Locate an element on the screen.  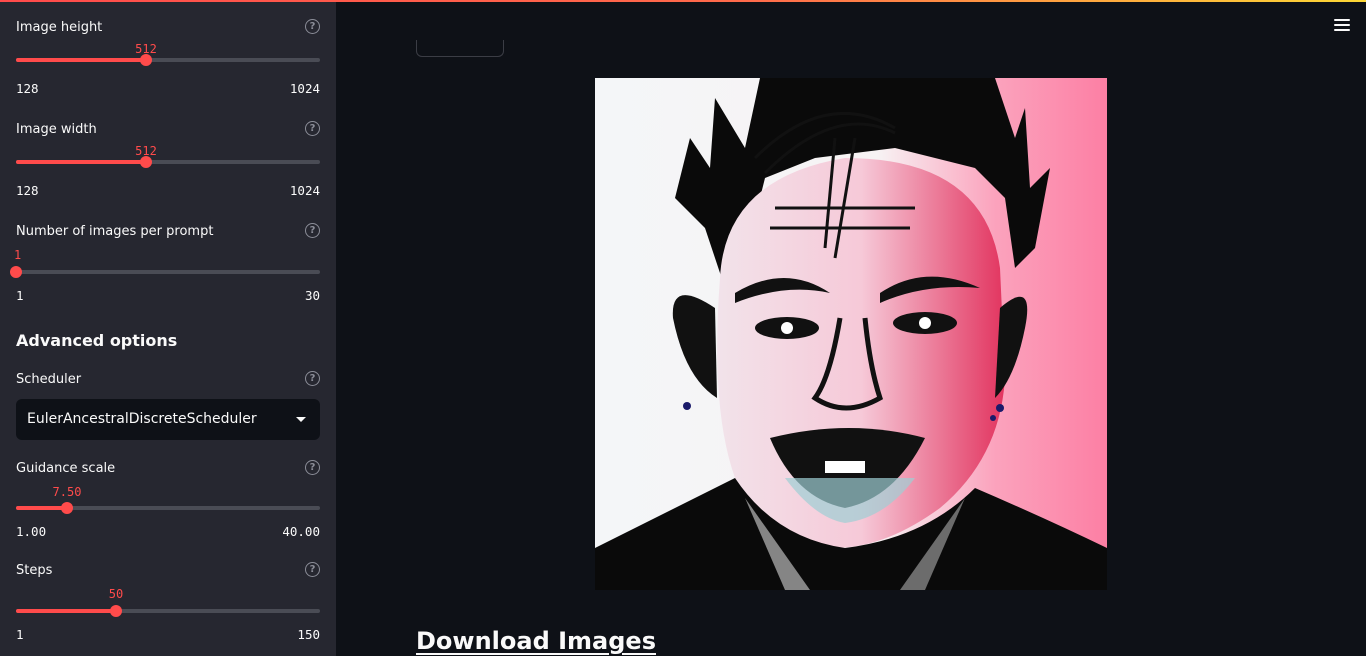
num-images-slider-group: Number of images per prompt ? 1 1 30 is located at coordinates (165, 263).